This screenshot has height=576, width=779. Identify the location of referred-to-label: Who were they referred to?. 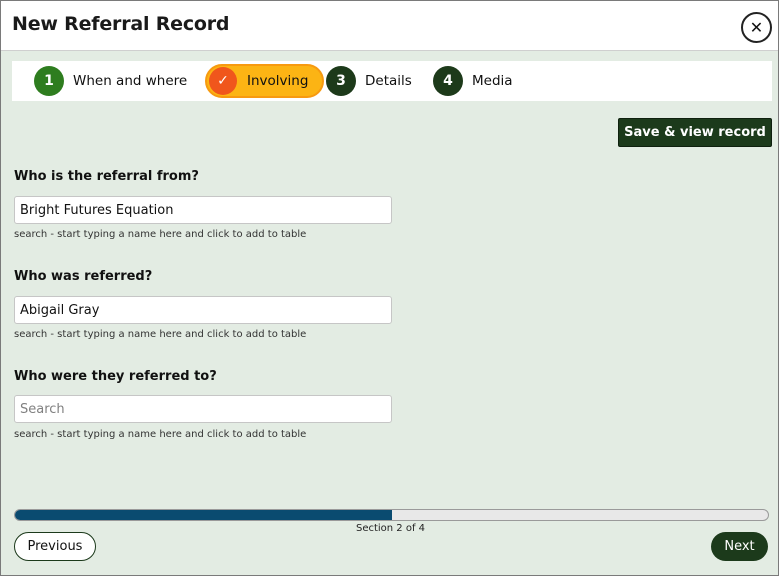
(115, 376).